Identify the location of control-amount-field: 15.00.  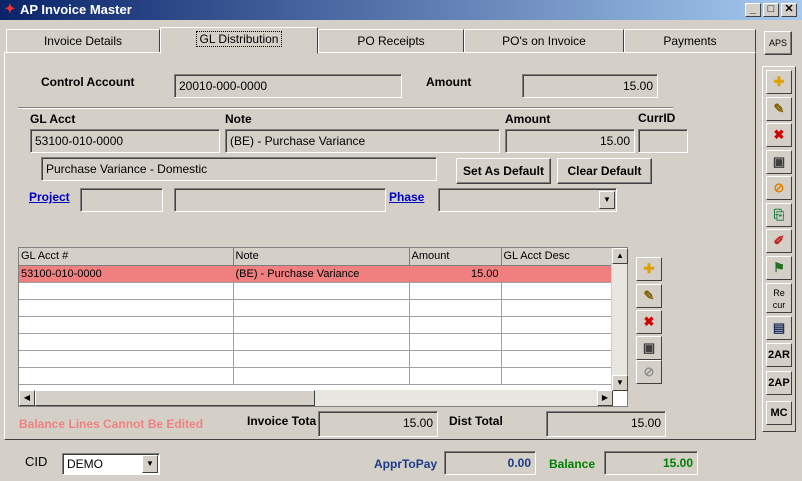
(590, 86).